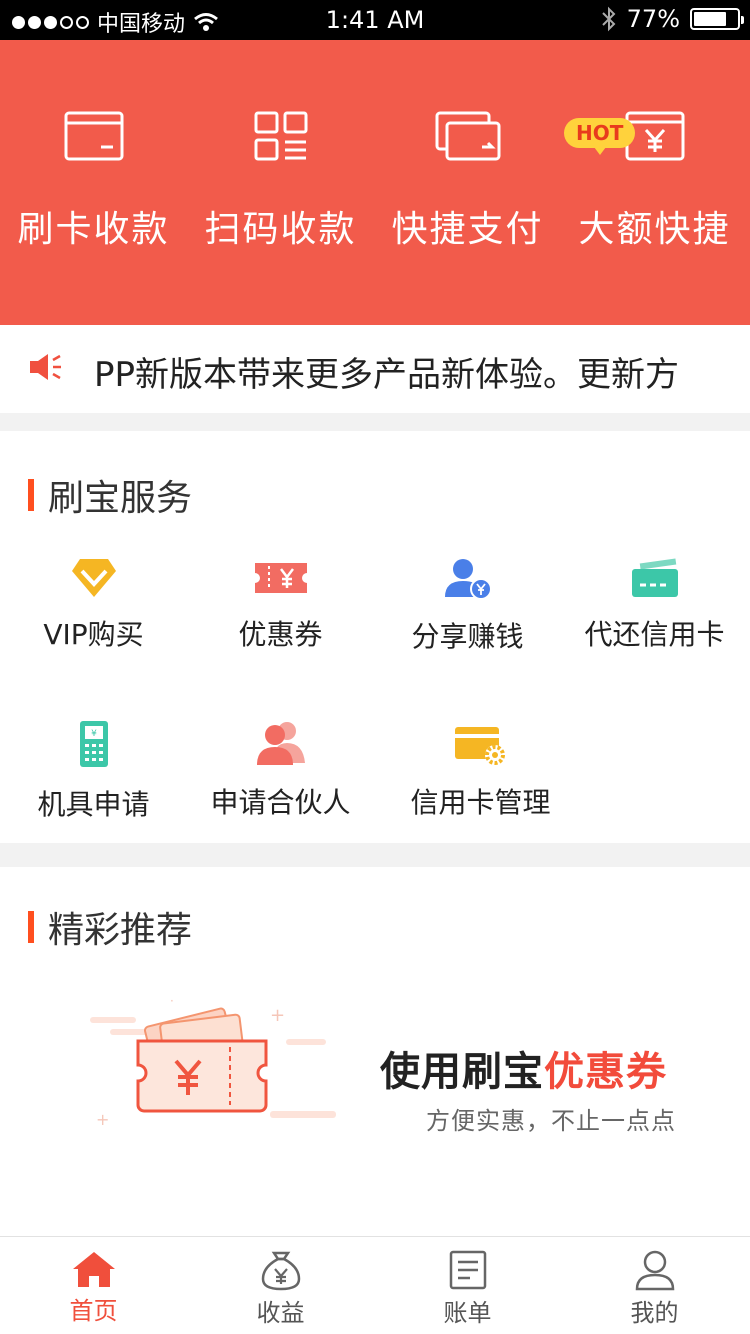  I want to click on hero-quick-pay: 快捷支付, so click(467, 181).